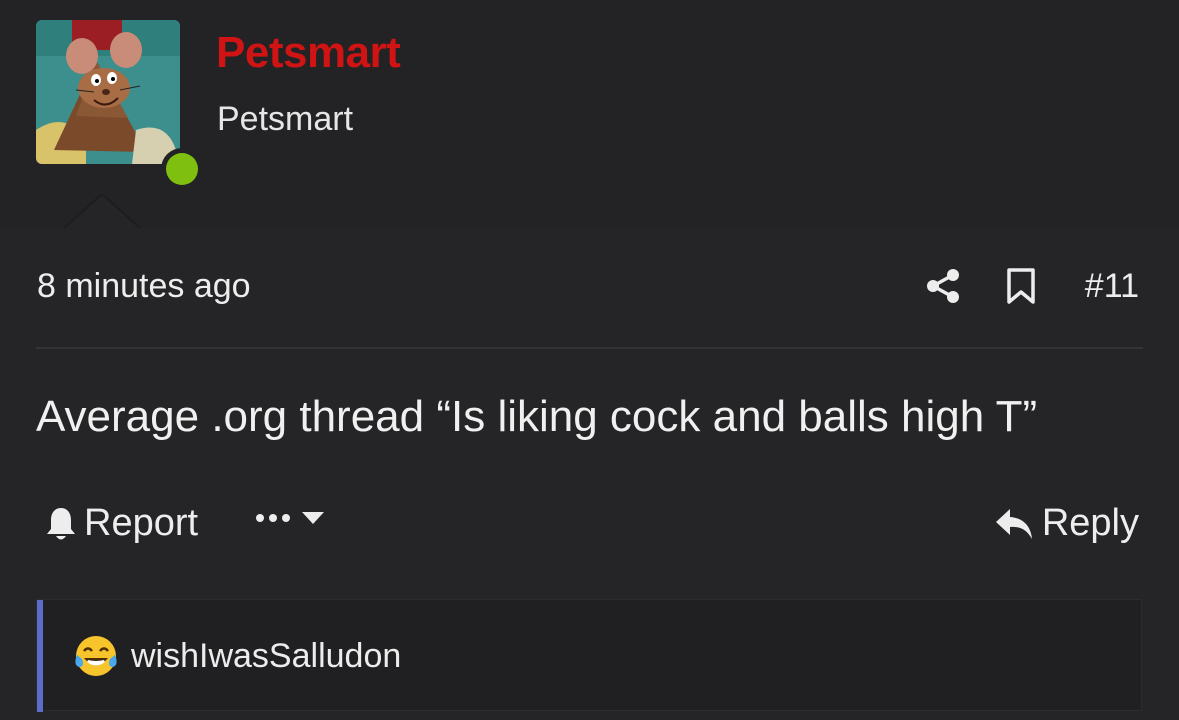 This screenshot has height=720, width=1179. I want to click on share-button, so click(965, 286).